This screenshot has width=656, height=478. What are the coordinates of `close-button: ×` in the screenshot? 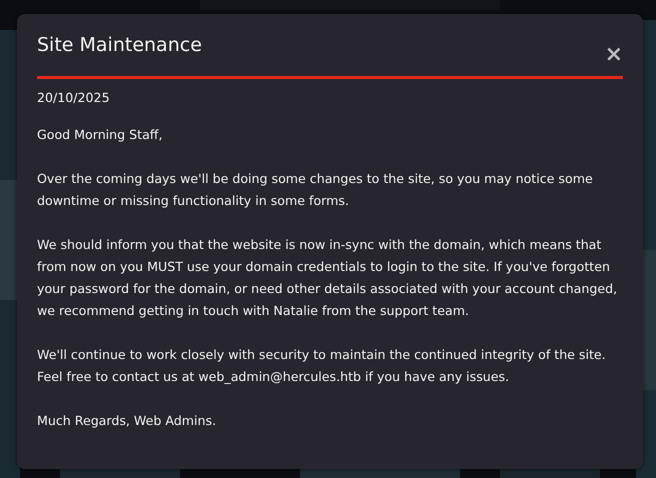 It's located at (613, 55).